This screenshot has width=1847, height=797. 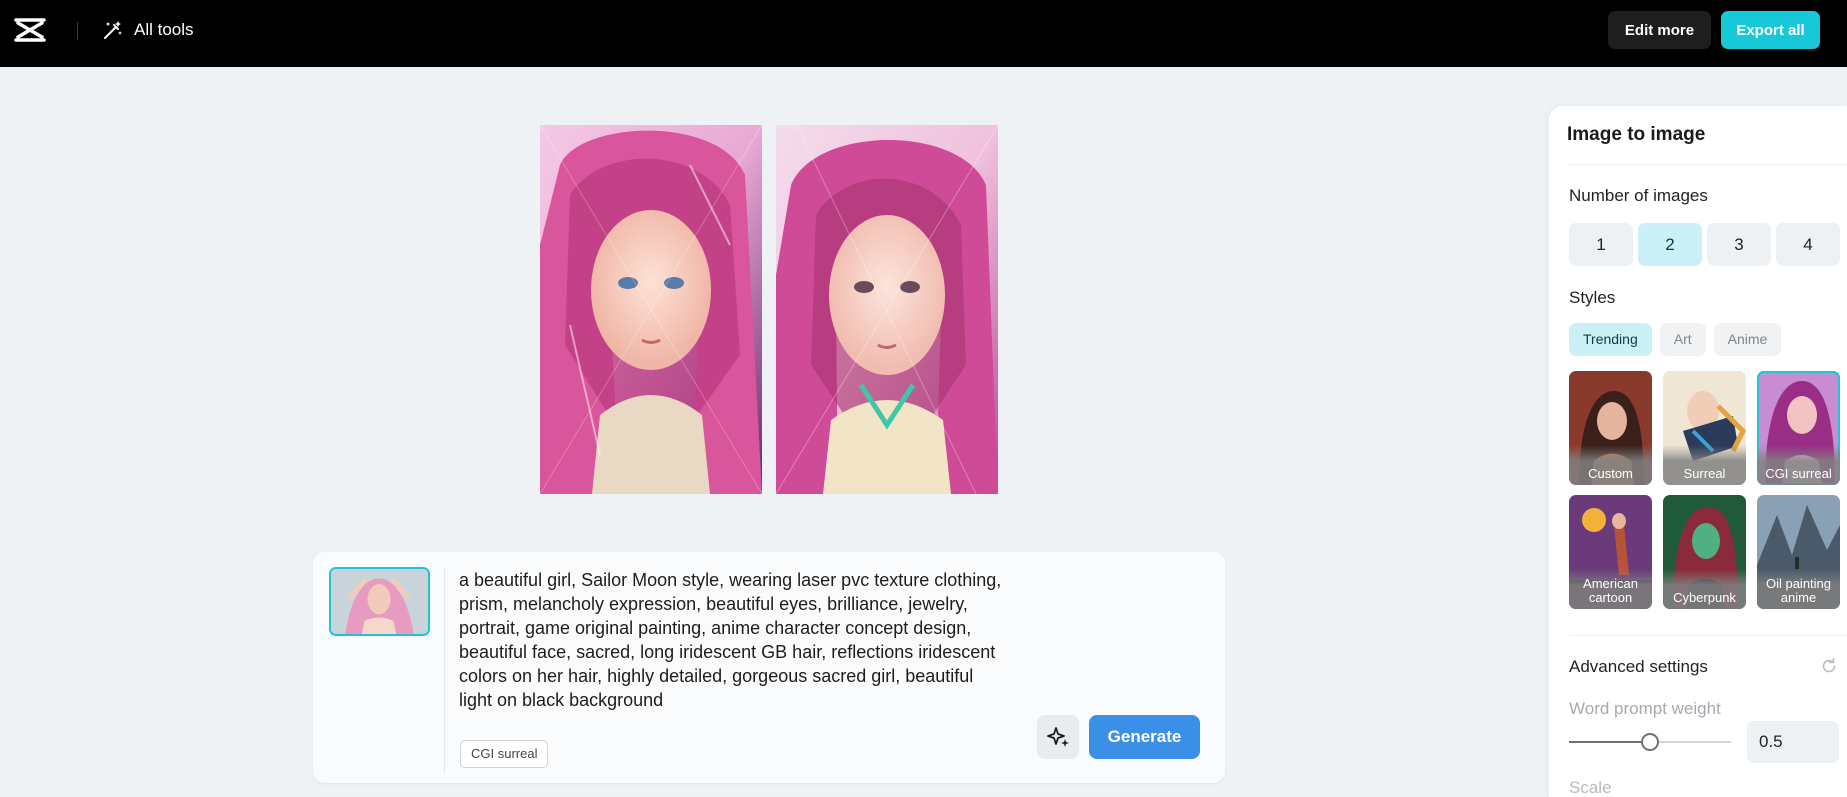 I want to click on panel-divider, so click(x=1707, y=164).